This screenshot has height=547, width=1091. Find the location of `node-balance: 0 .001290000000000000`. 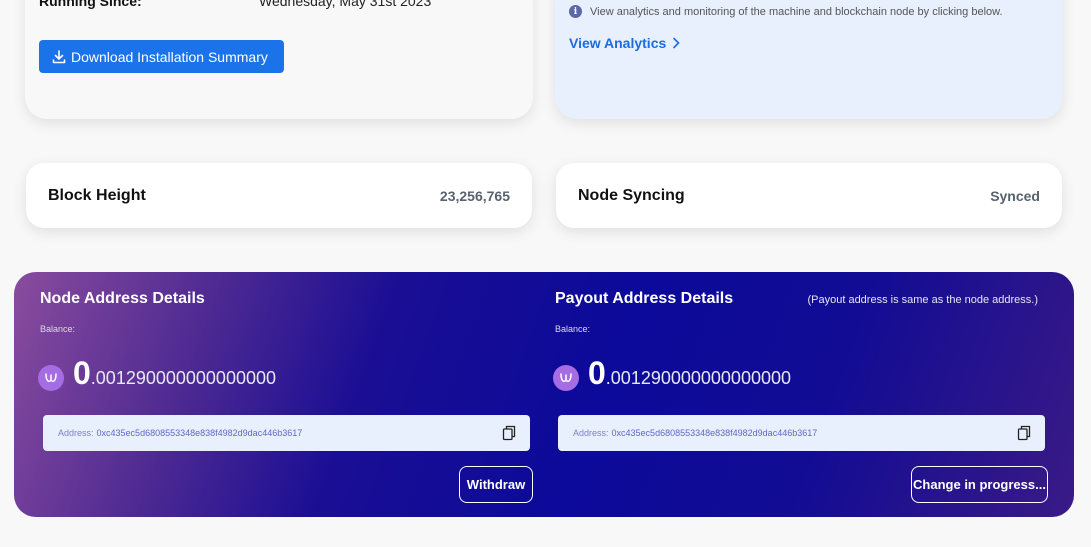

node-balance: 0 .001290000000000000 is located at coordinates (157, 373).